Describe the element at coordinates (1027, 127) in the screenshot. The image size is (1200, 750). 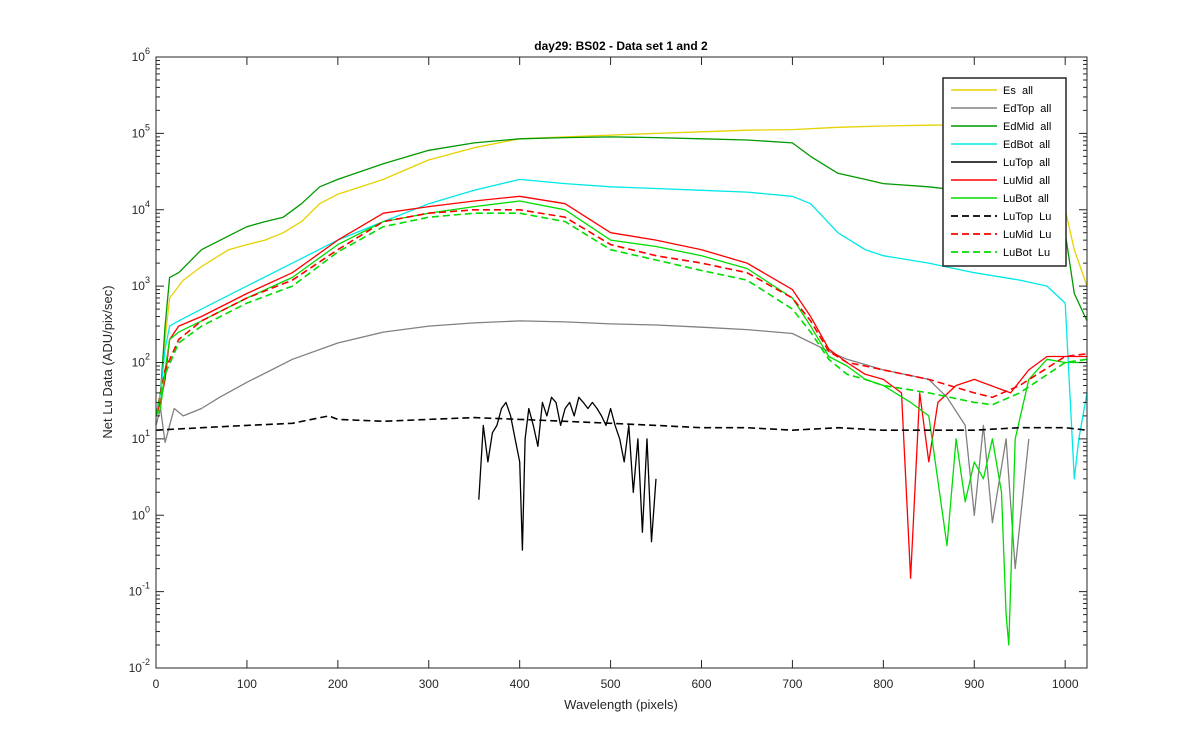
I see `legend-label: EdMid all` at that location.